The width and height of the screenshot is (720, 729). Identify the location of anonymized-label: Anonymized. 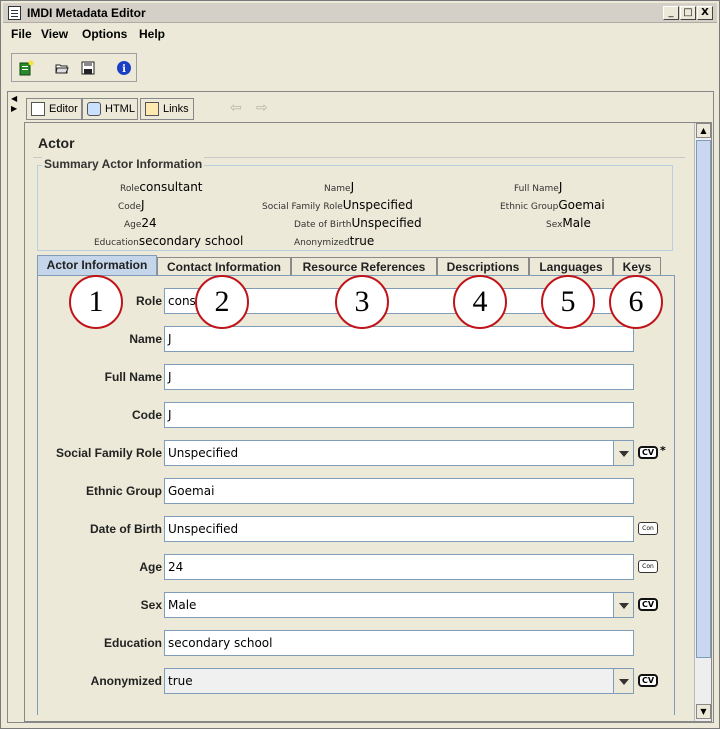
(126, 681).